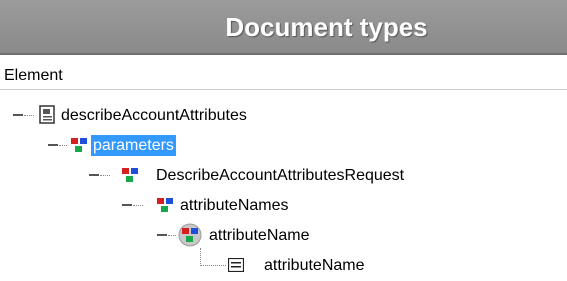 Image resolution: width=567 pixels, height=281 pixels. Describe the element at coordinates (234, 205) in the screenshot. I see `tree-item-label: attributeNames` at that location.